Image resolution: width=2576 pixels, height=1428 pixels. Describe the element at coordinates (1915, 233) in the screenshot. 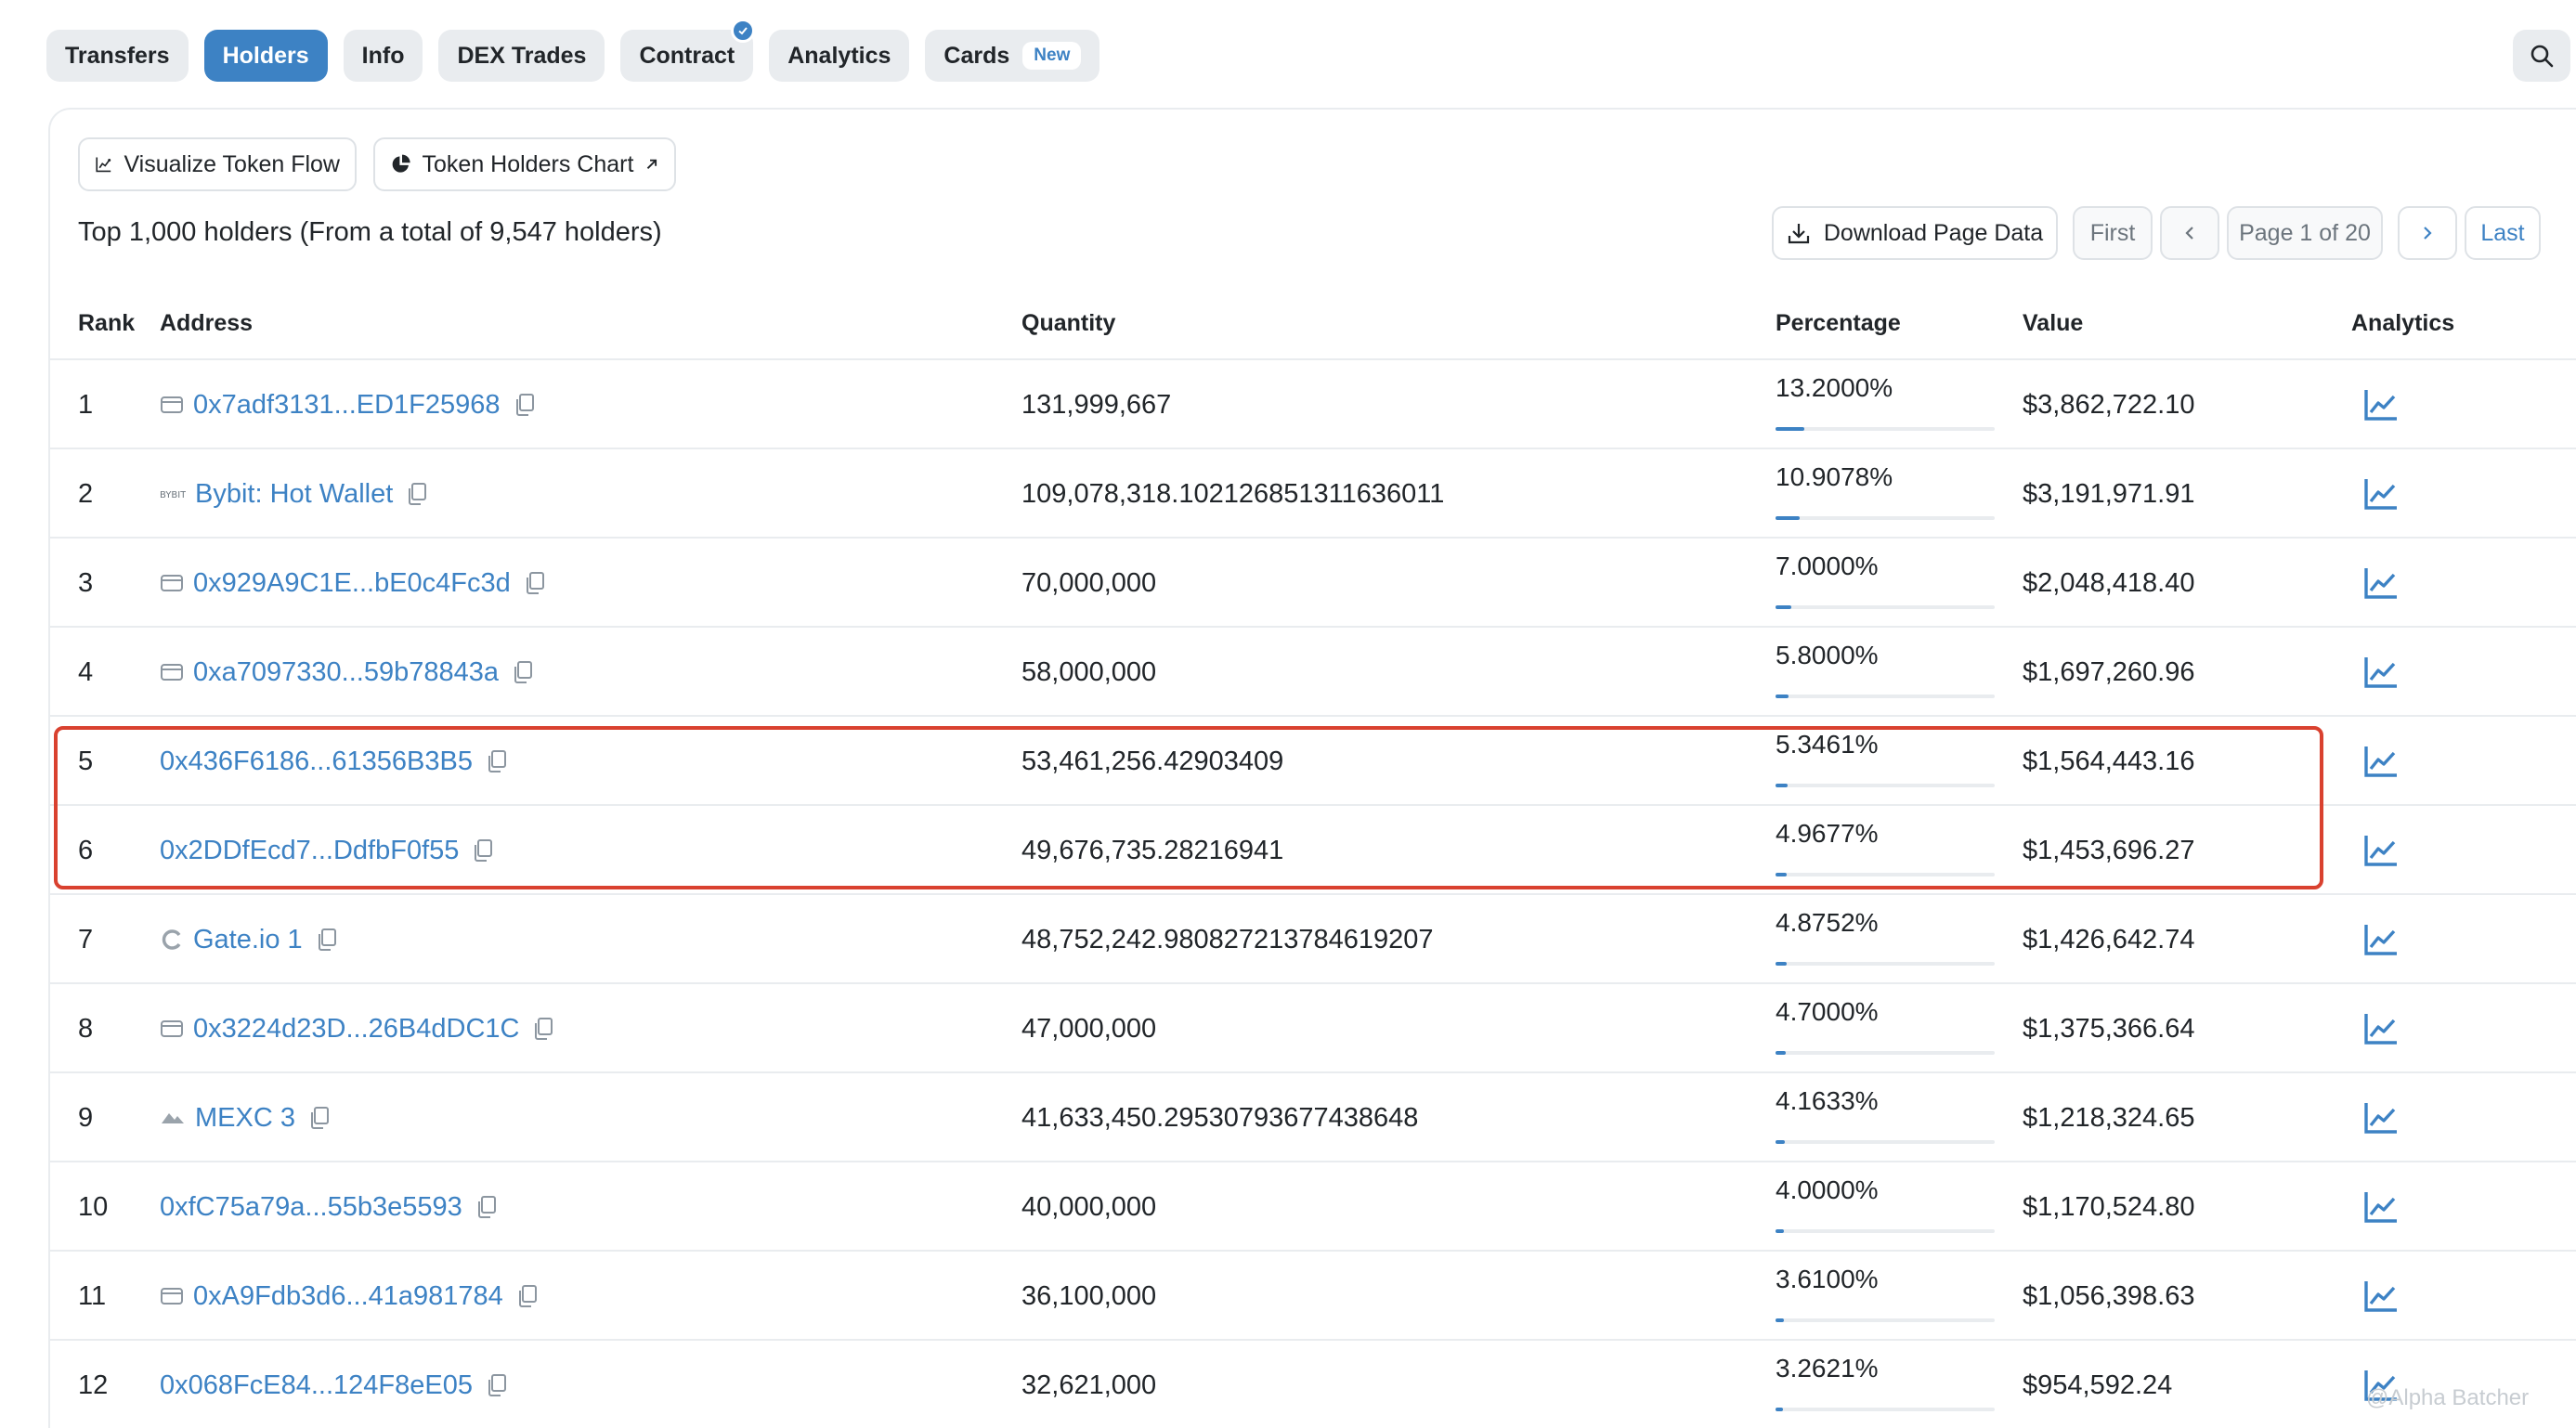

I see `download-page-data-button: Download Page Data` at that location.